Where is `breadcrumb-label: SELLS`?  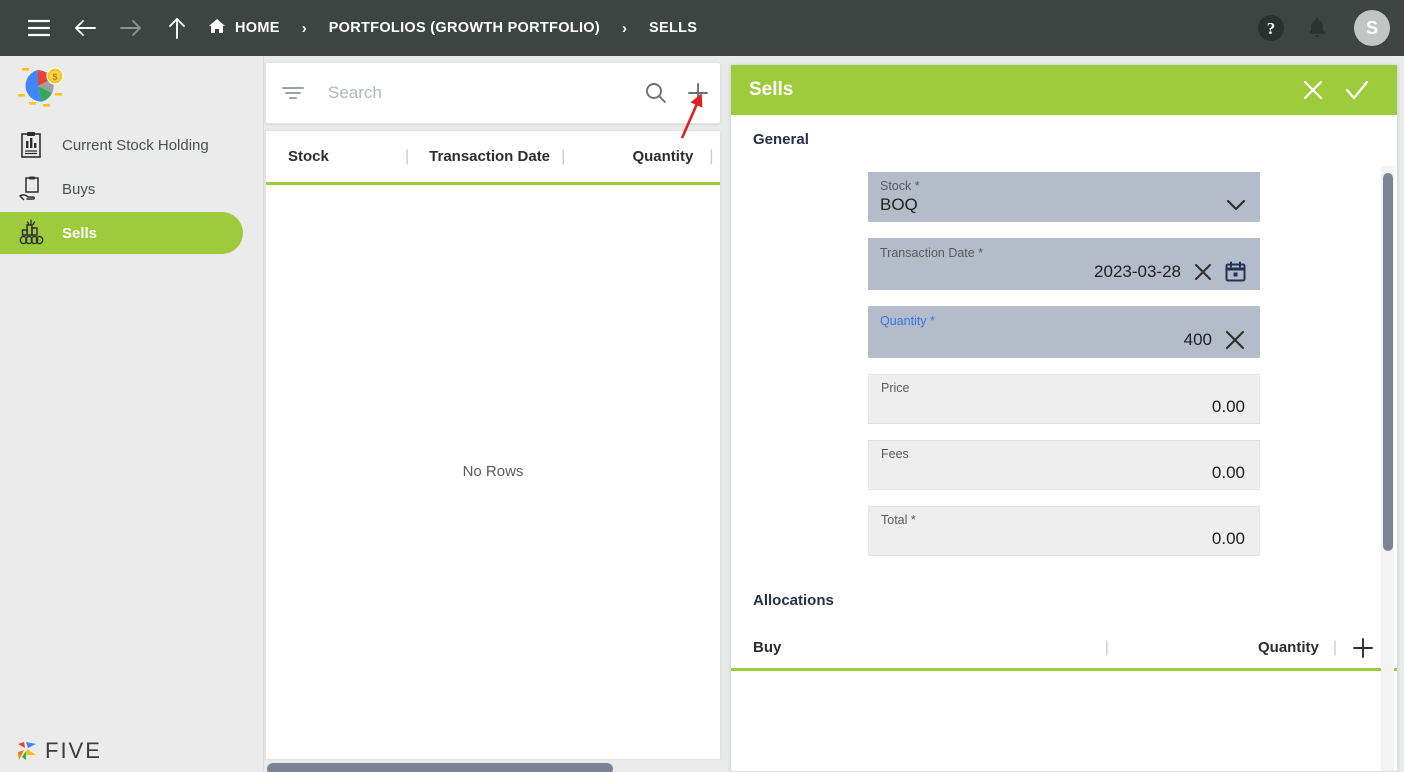 breadcrumb-label: SELLS is located at coordinates (673, 28).